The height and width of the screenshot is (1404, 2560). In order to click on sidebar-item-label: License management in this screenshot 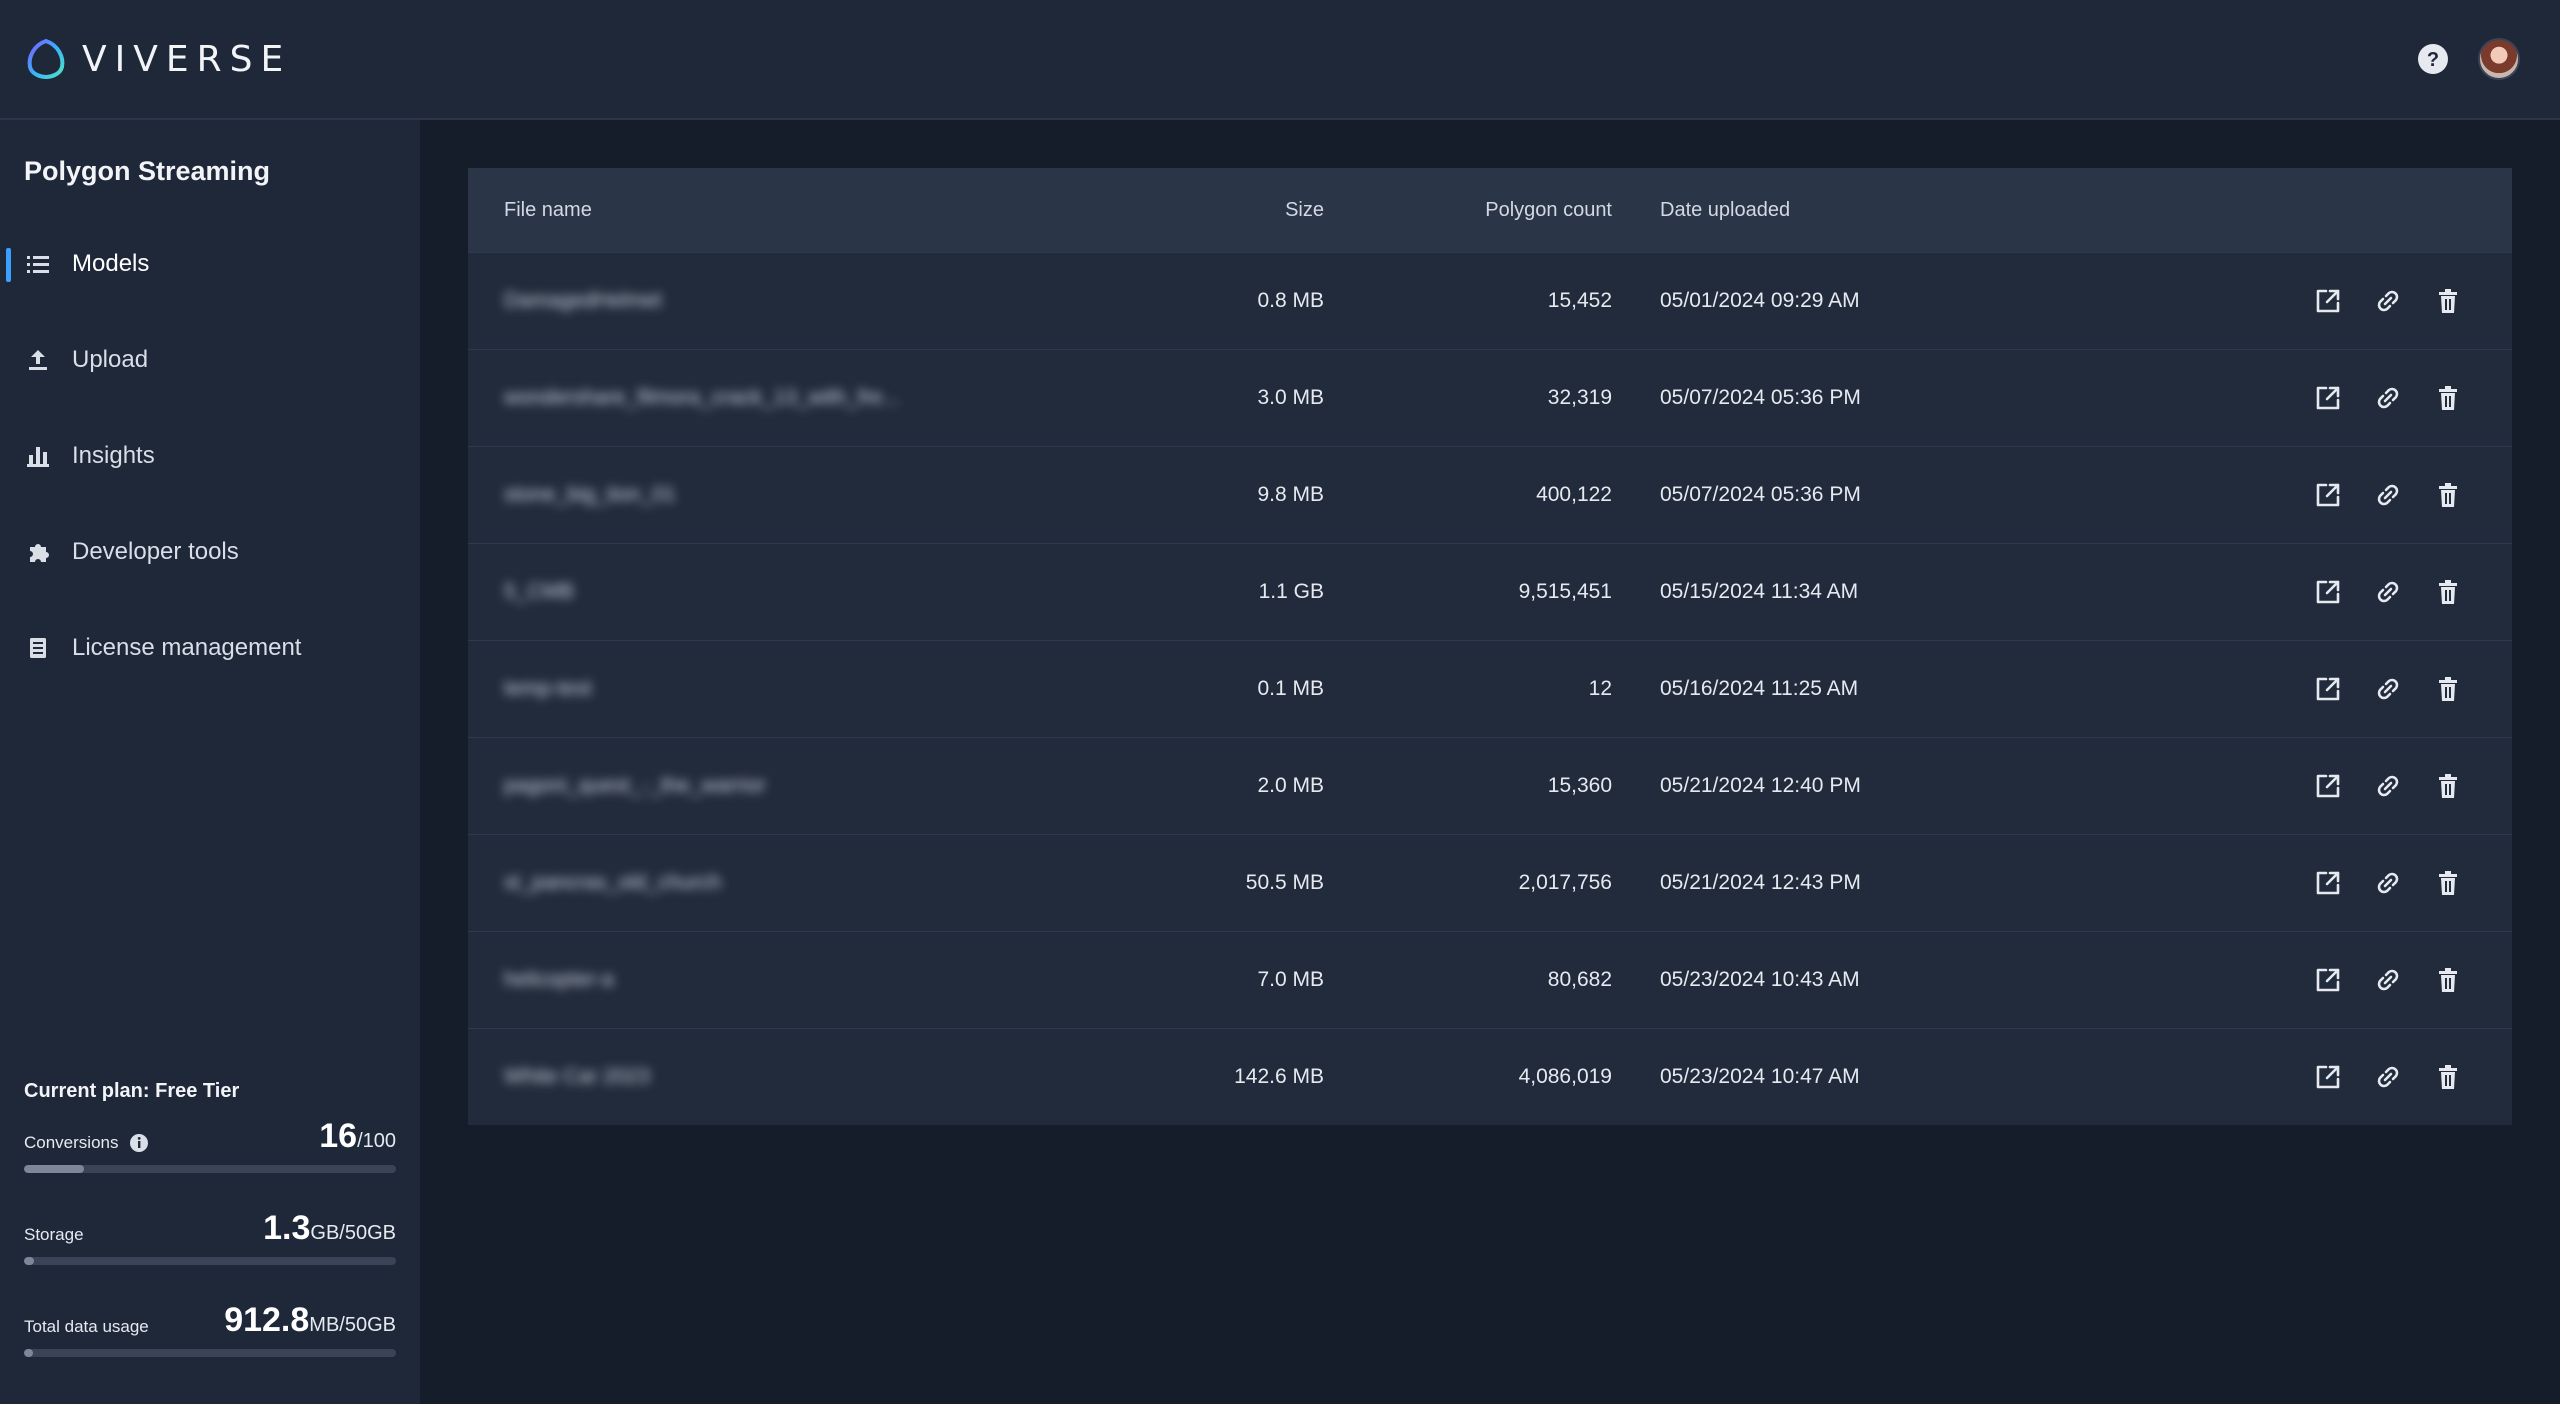, I will do `click(187, 647)`.